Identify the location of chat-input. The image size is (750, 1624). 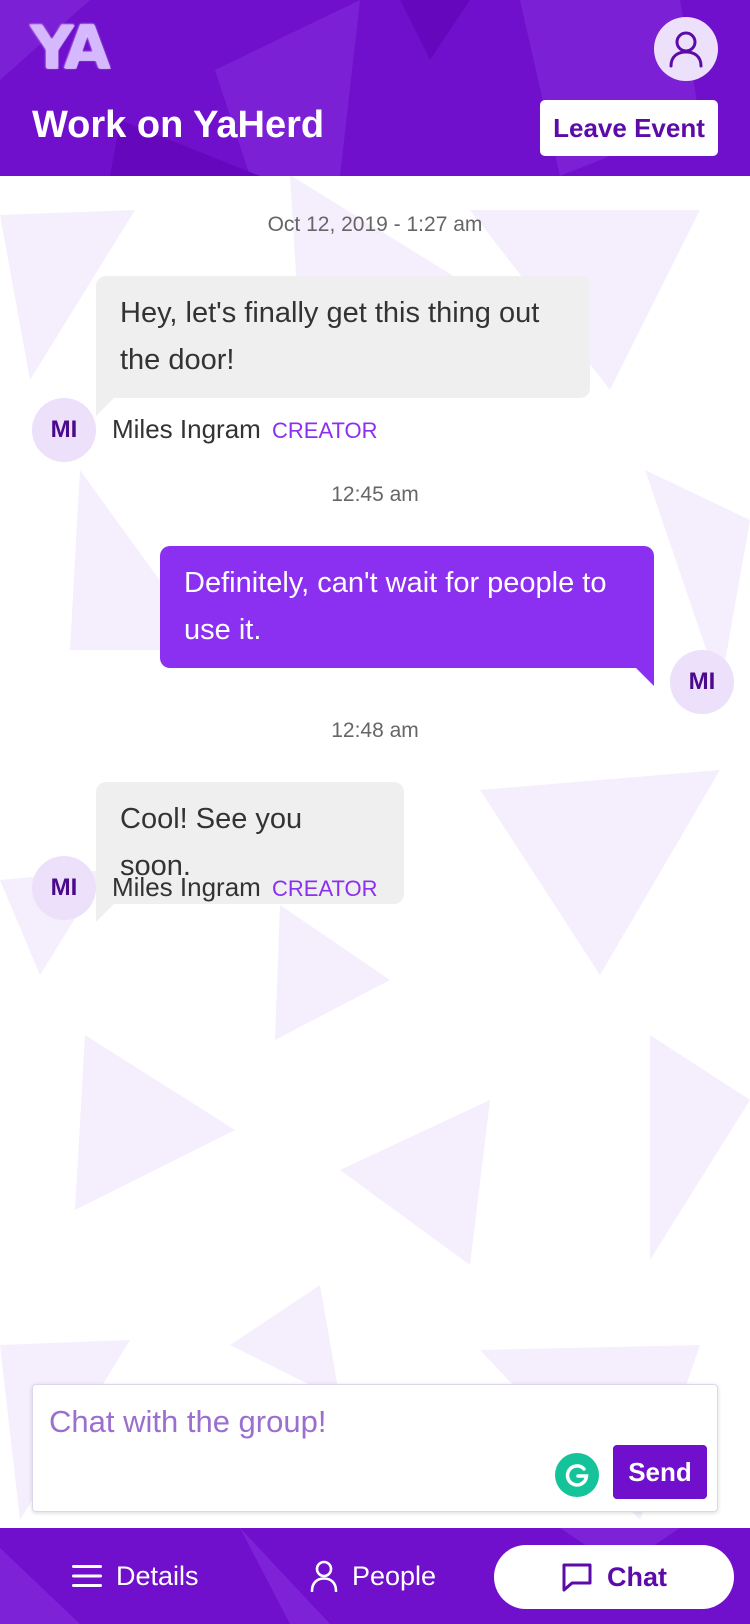
(309, 1422).